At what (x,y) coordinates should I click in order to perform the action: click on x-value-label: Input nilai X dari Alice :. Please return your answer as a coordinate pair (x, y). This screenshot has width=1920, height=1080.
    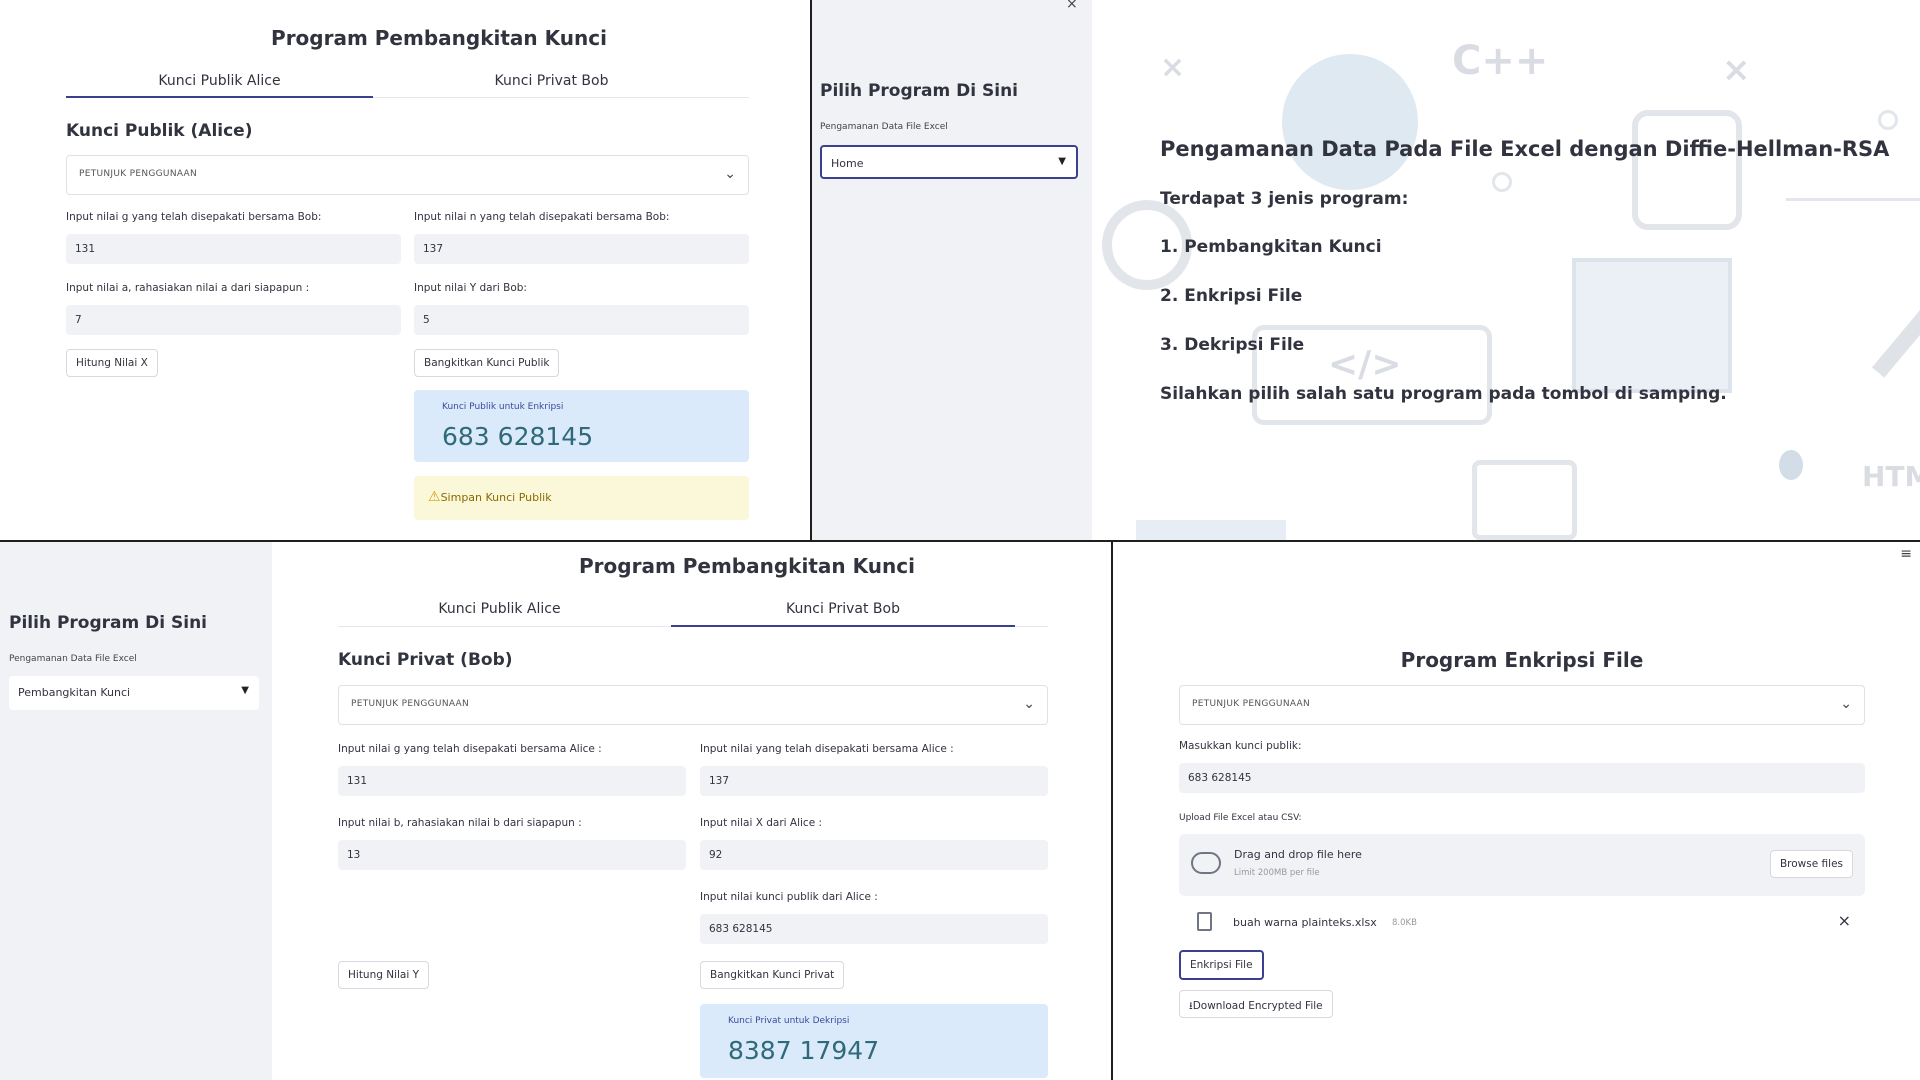
    Looking at the image, I should click on (761, 823).